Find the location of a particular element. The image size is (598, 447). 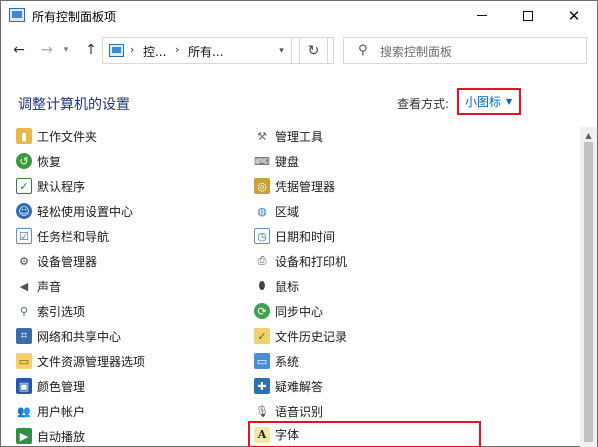

speech-recognition-icon: 🎙 is located at coordinates (262, 411).